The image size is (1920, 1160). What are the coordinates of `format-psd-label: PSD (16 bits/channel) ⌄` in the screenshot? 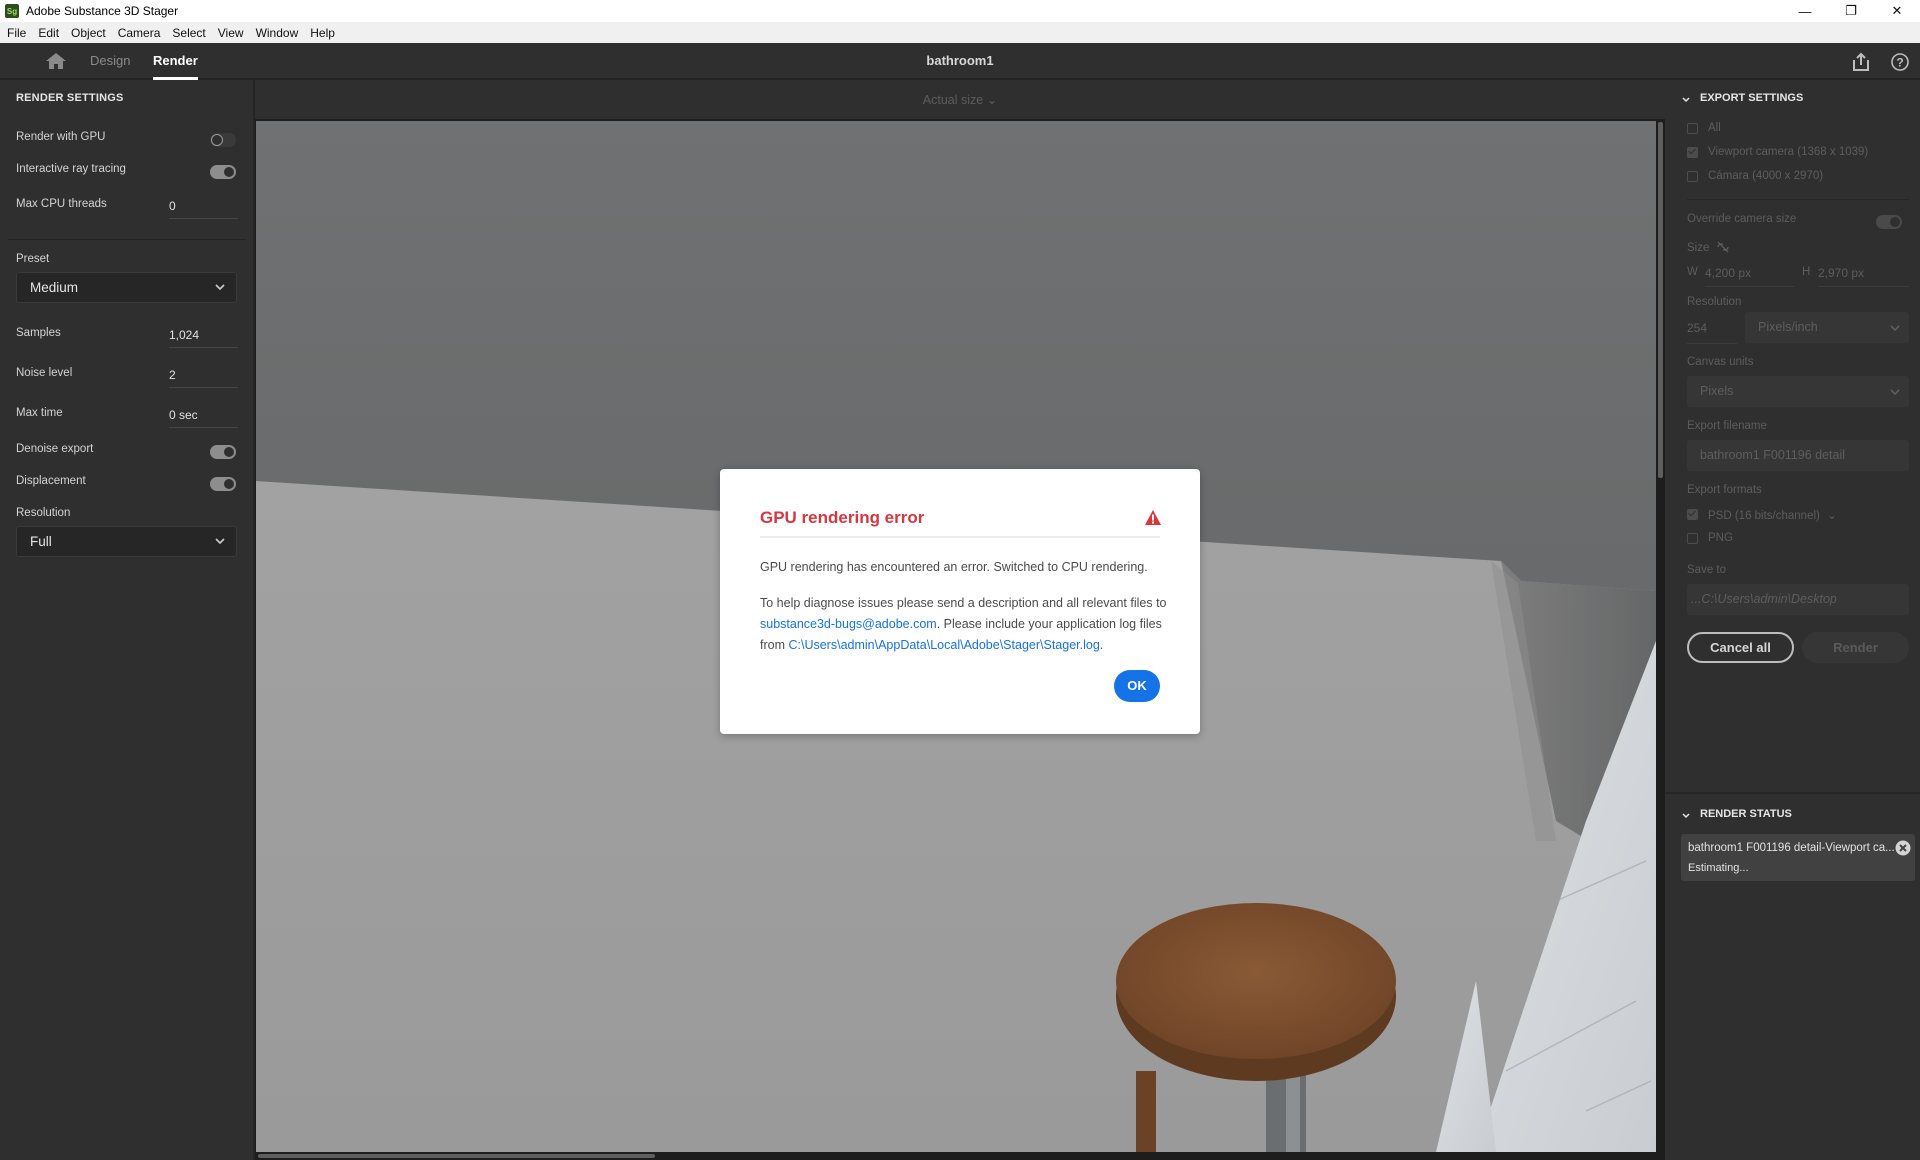 It's located at (1772, 515).